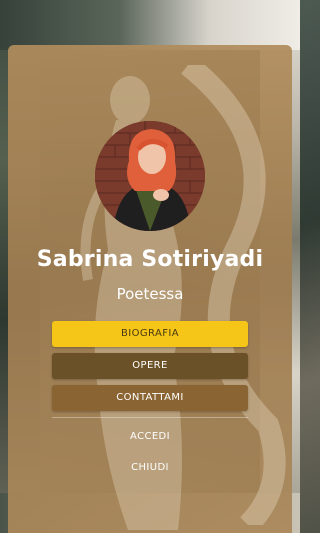 This screenshot has height=533, width=320. What do you see at coordinates (150, 334) in the screenshot?
I see `biografia-button: BIOGRAFIA` at bounding box center [150, 334].